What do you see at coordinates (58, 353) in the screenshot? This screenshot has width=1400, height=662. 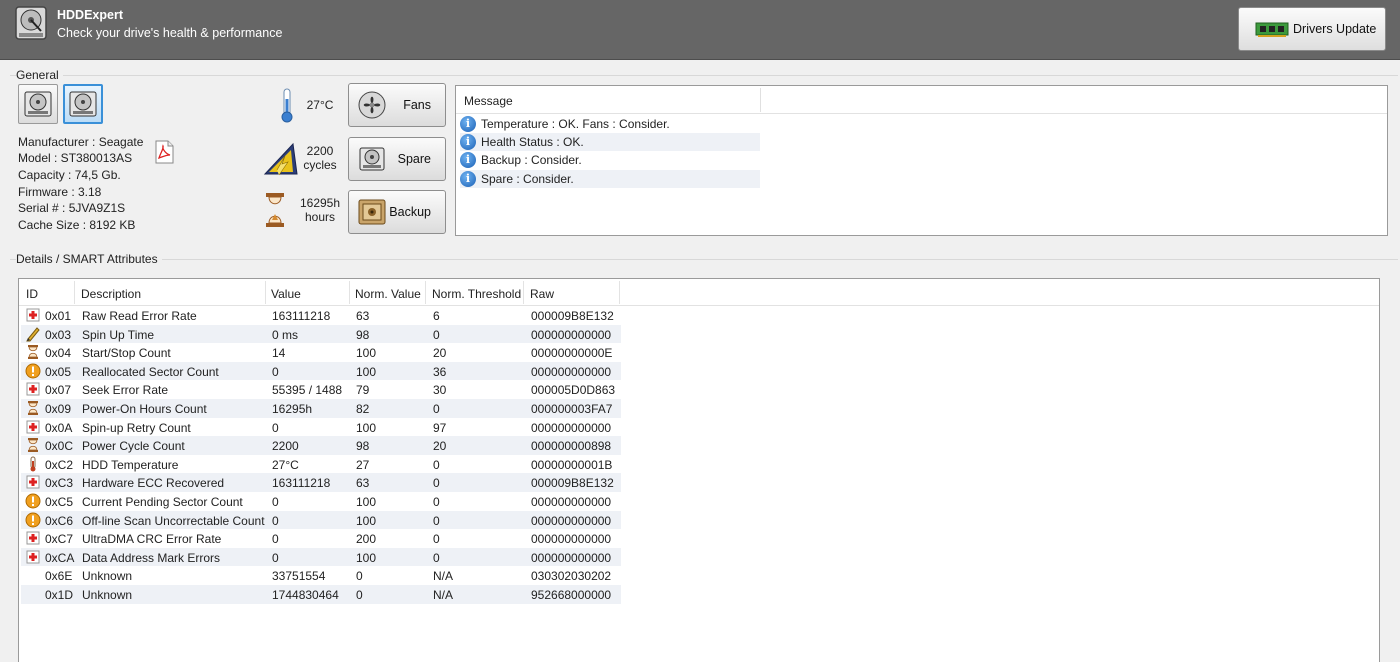 I see `cell-id: 0x04` at bounding box center [58, 353].